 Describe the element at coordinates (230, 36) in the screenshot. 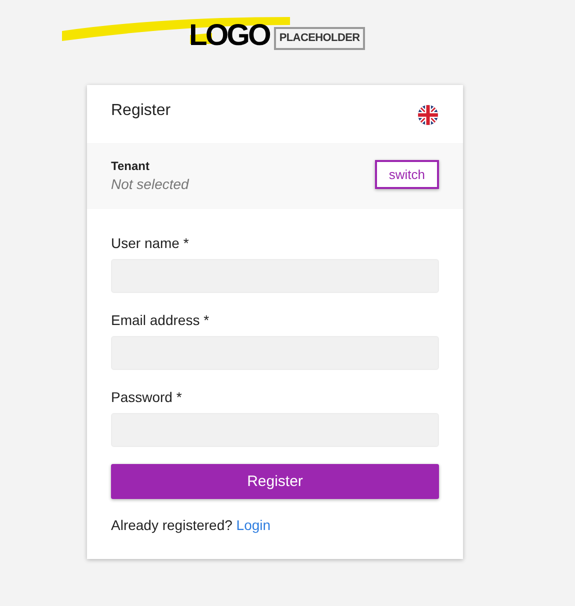

I see `logo-text: LOGO` at that location.